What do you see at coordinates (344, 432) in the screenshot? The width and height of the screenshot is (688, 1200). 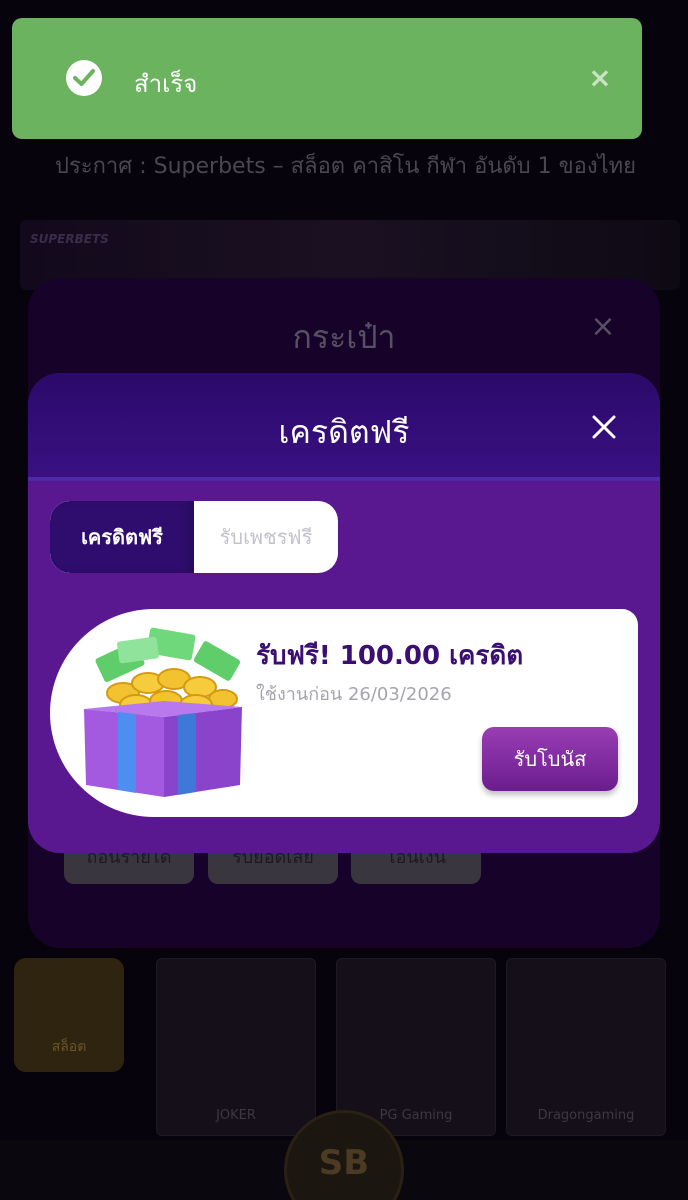 I see `modal-title: เครดิตฟรี` at bounding box center [344, 432].